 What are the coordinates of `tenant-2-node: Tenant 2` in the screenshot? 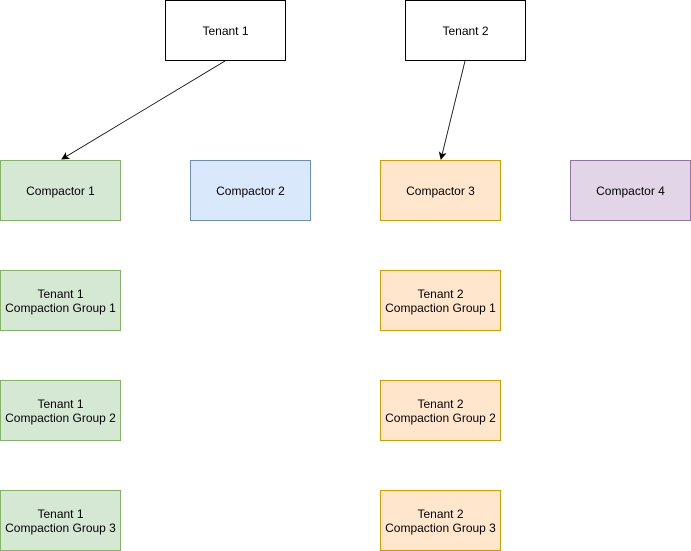 It's located at (465, 30).